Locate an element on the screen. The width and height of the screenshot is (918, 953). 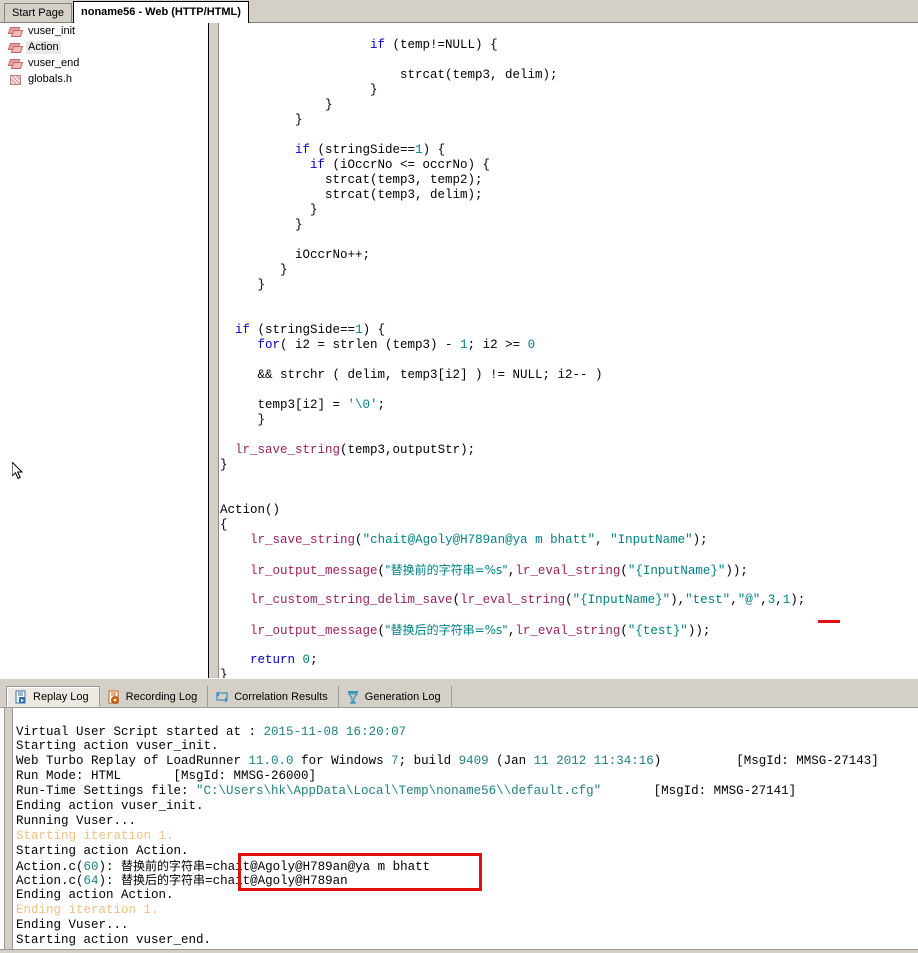
tree-item-vuser-end: vuser_end is located at coordinates (103, 63).